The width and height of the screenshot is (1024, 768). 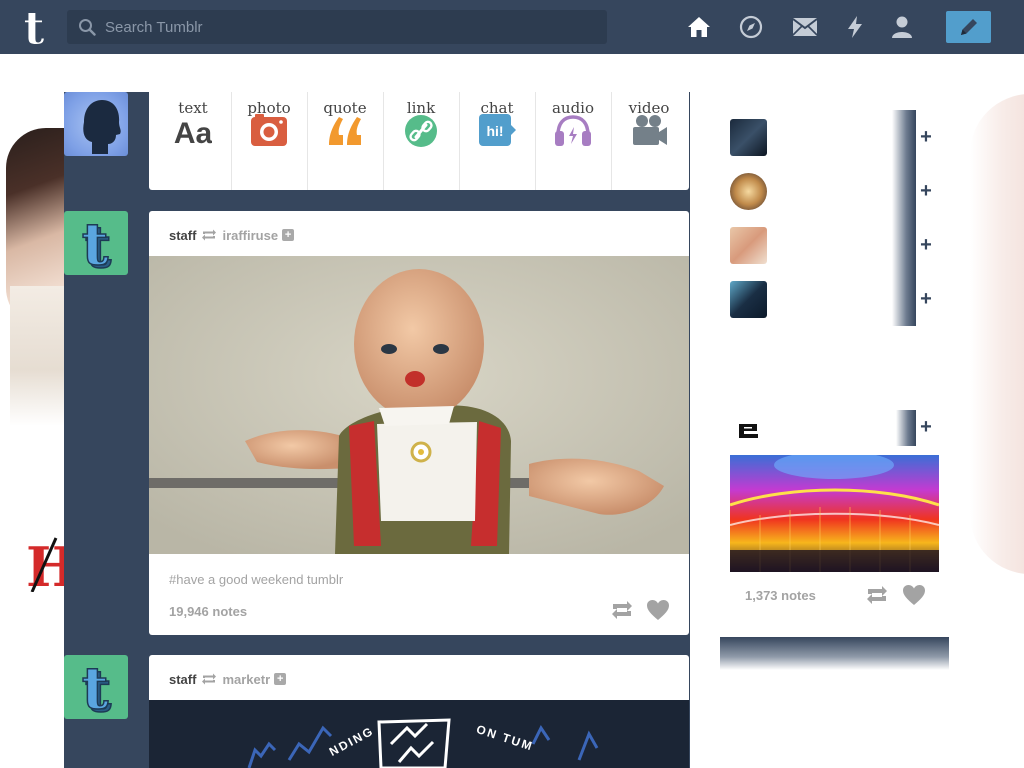 I want to click on radar-reblog-button, so click(x=877, y=595).